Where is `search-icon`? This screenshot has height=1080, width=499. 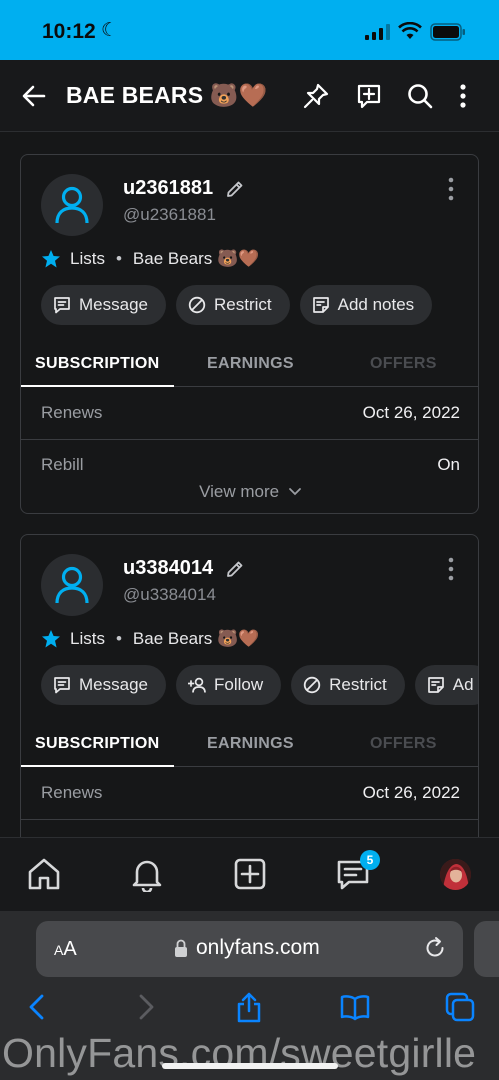
search-icon is located at coordinates (420, 96).